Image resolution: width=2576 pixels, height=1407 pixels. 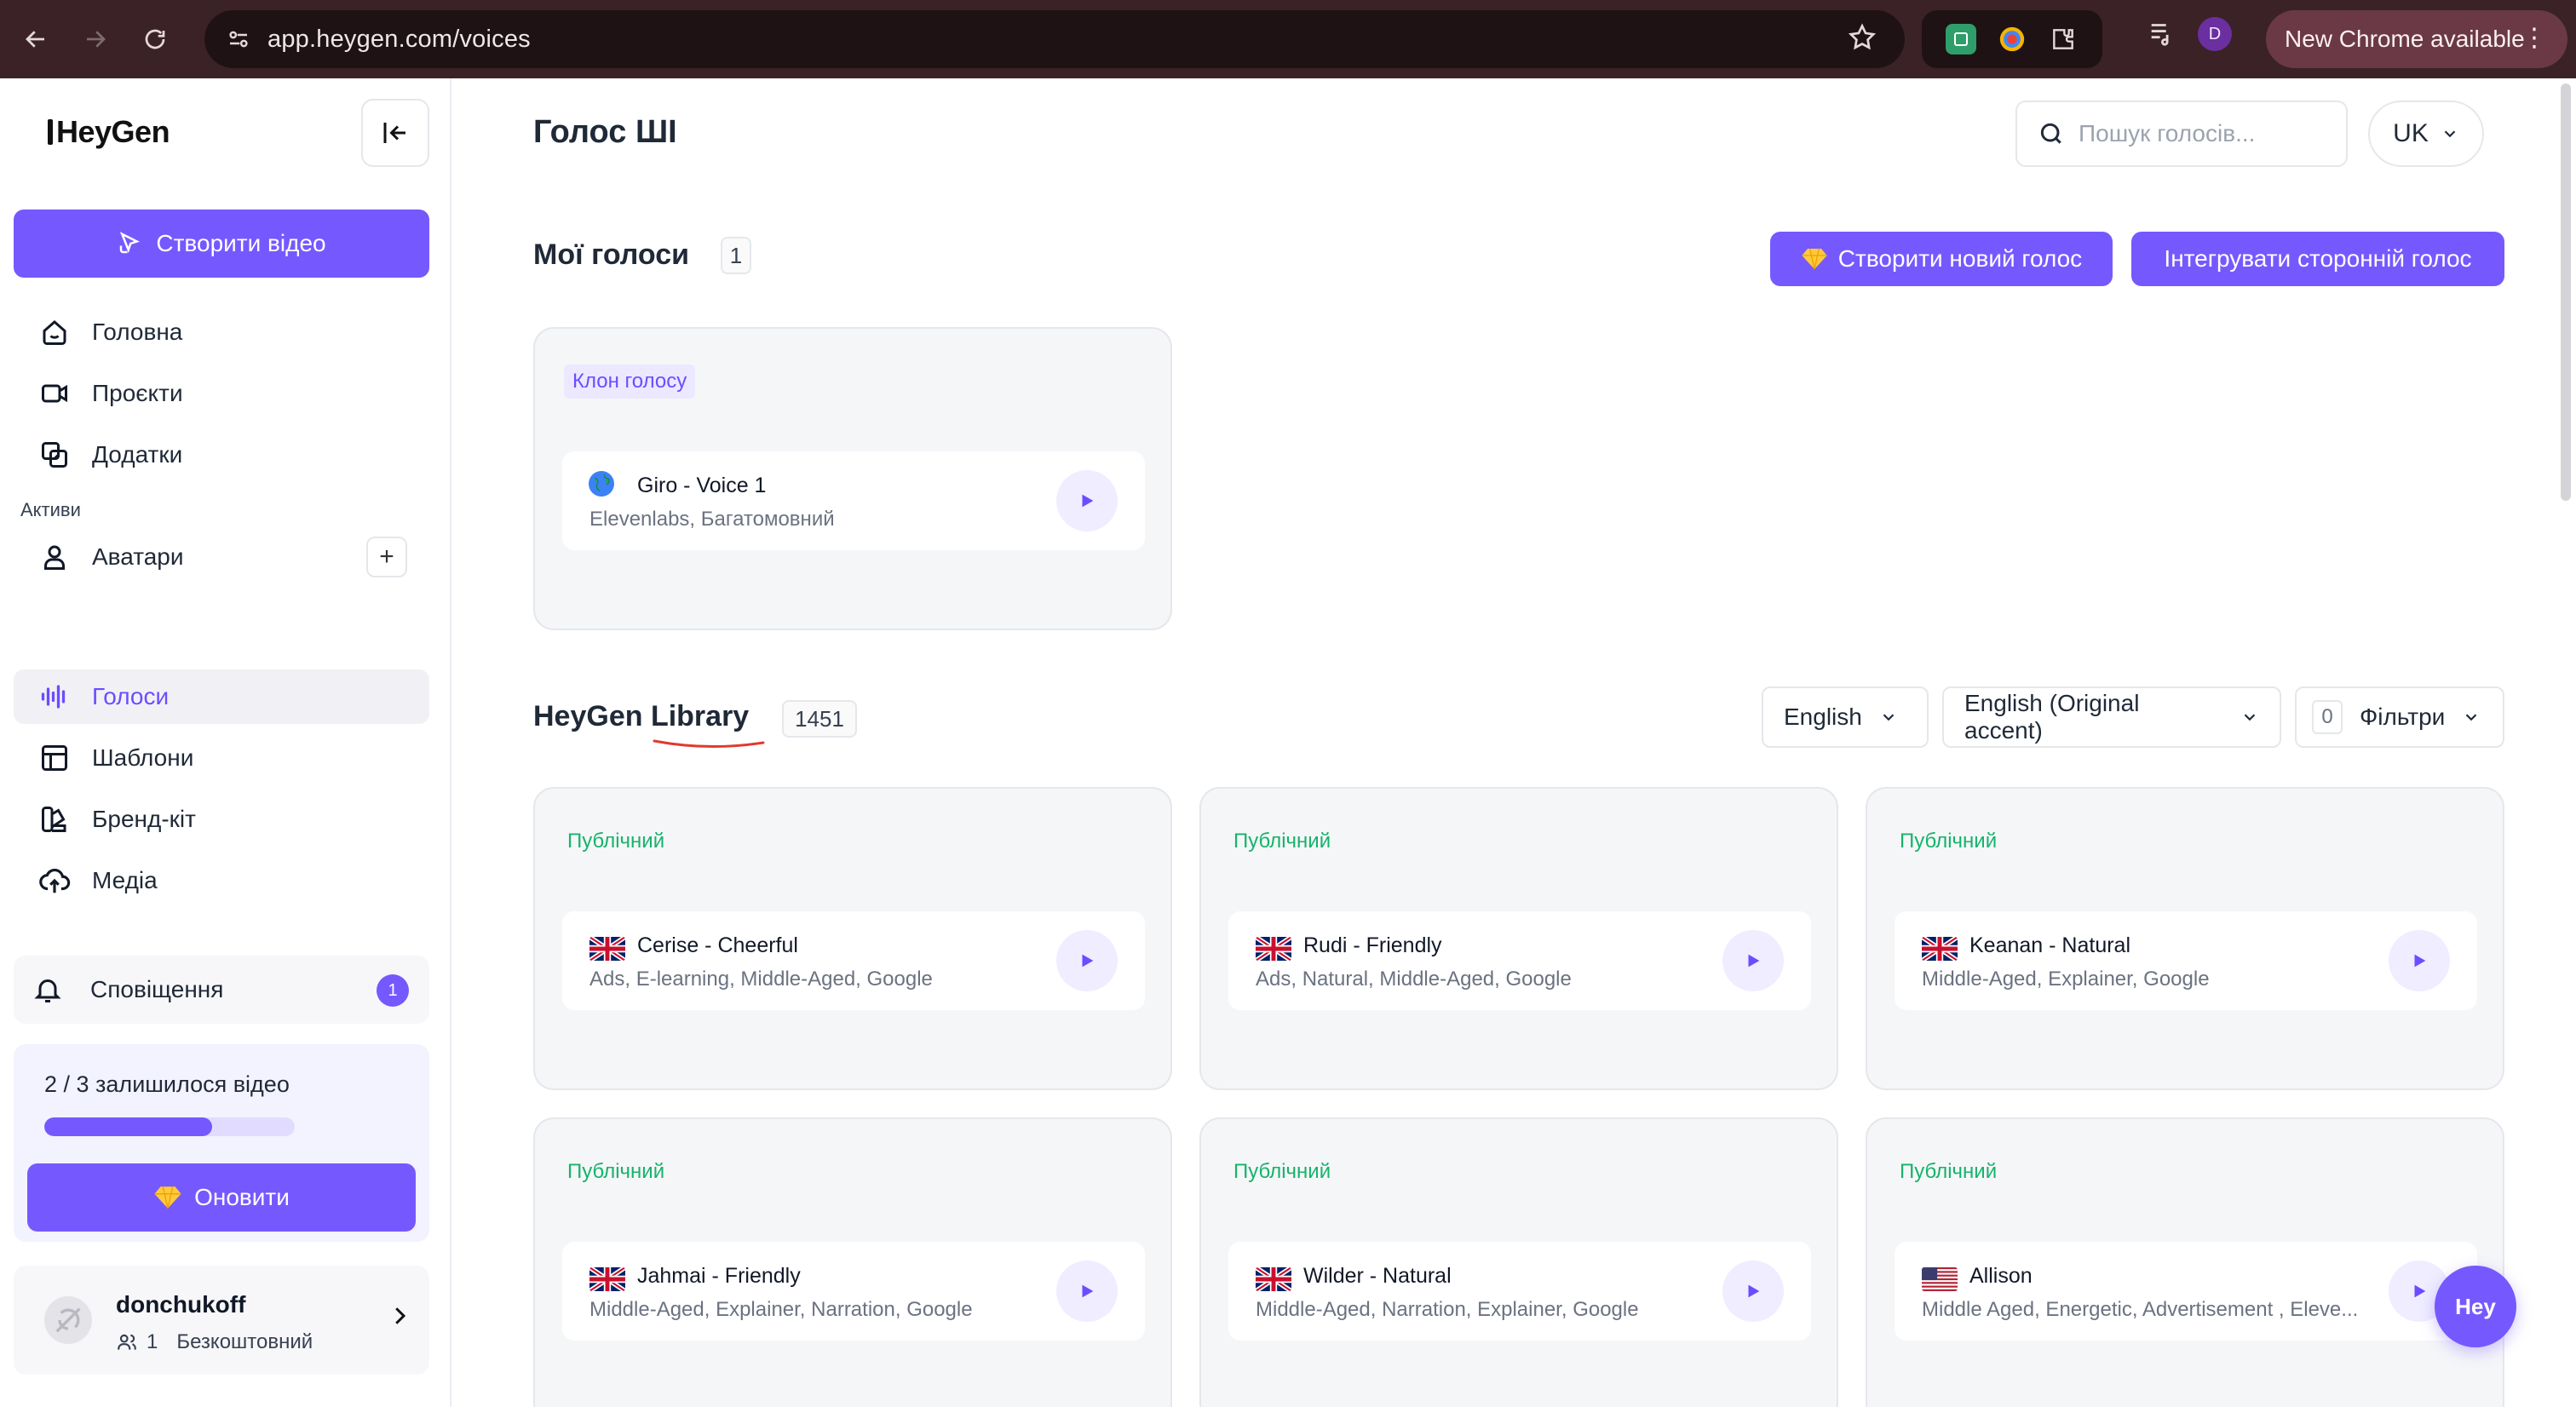 I want to click on apps-icon, so click(x=55, y=455).